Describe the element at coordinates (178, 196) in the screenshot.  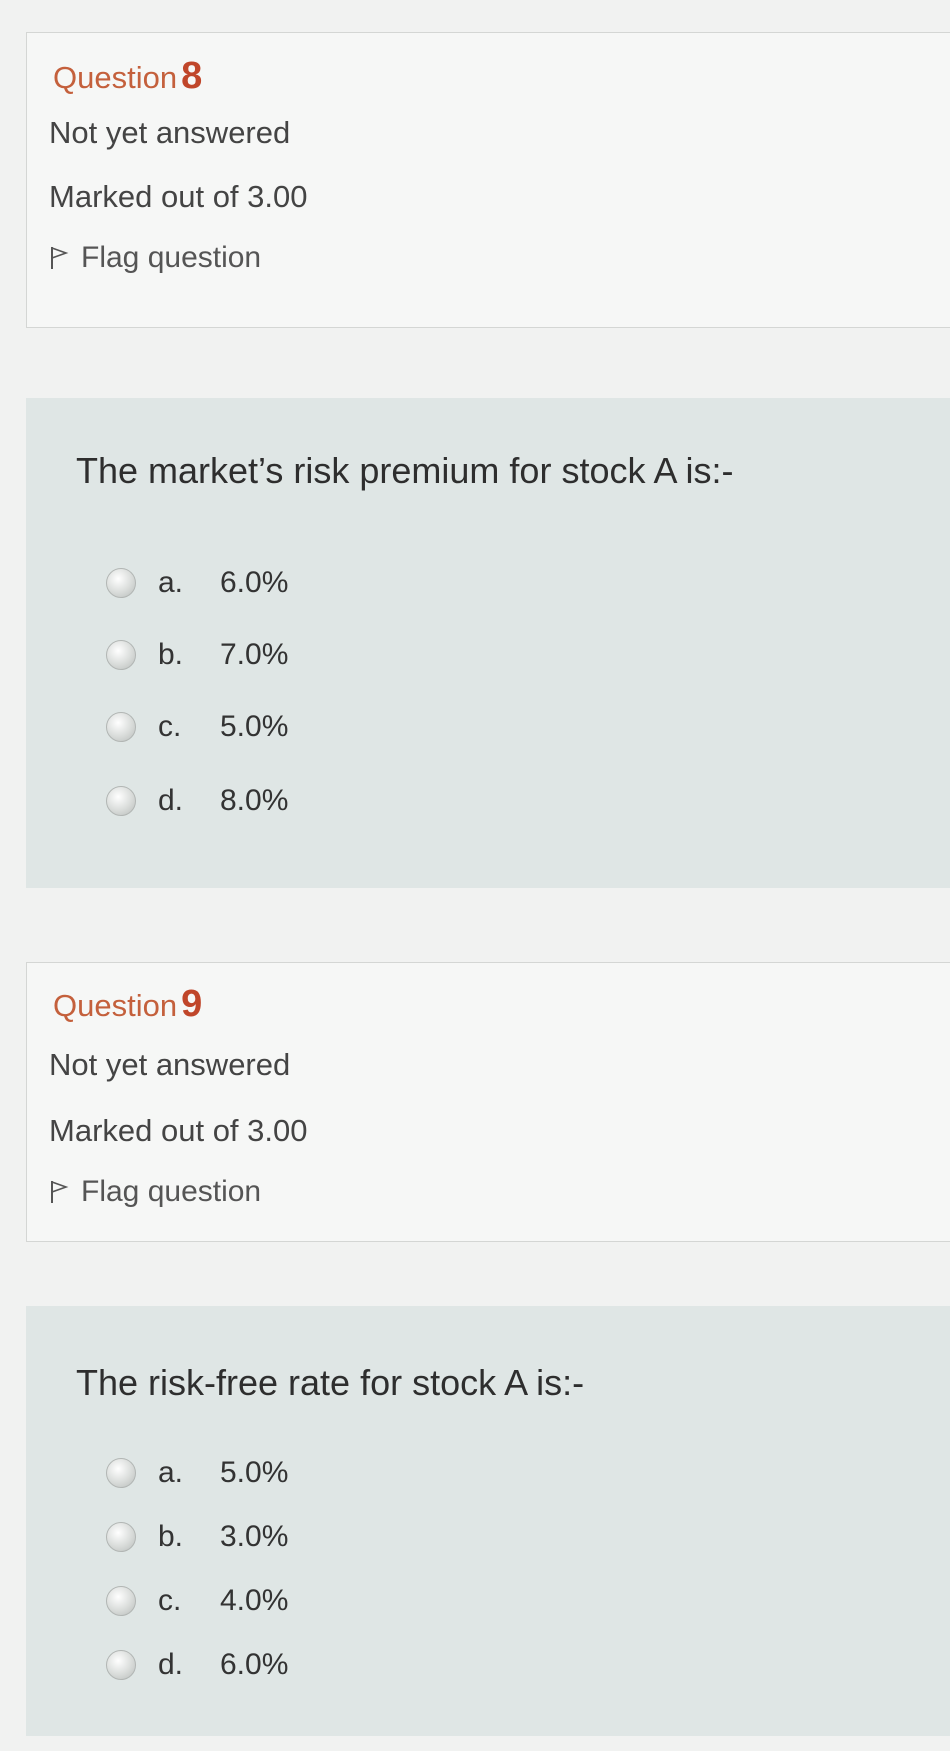
I see `question-8-marks: Marked out of 3.00` at that location.